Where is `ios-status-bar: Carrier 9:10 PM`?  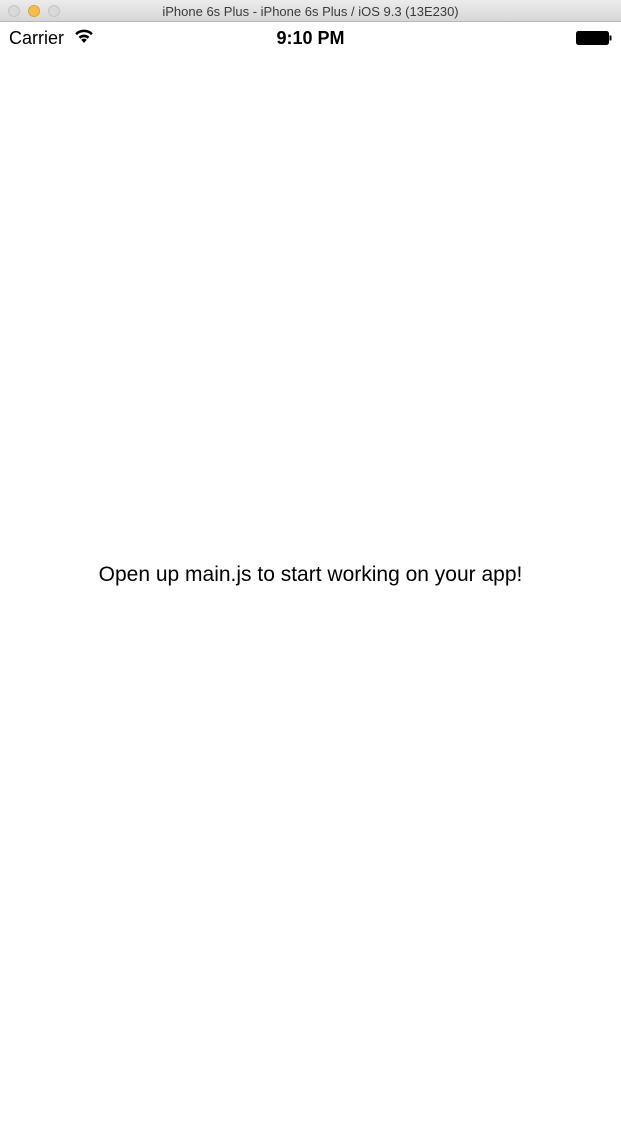 ios-status-bar: Carrier 9:10 PM is located at coordinates (310, 38).